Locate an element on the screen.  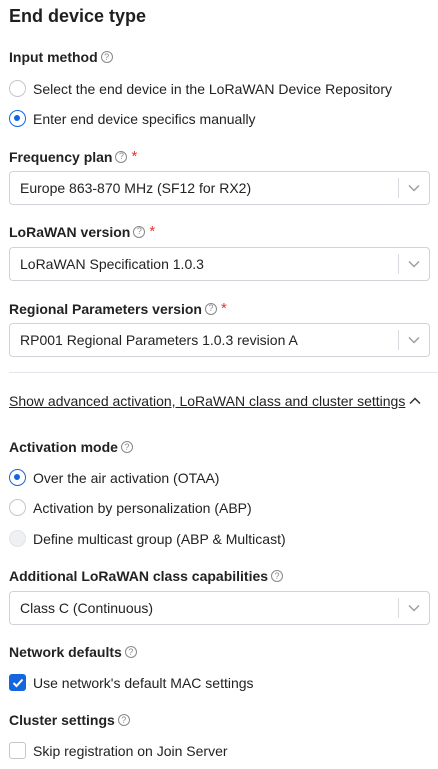
lorawan-version-label: LoRaWAN version ? * is located at coordinates (82, 231).